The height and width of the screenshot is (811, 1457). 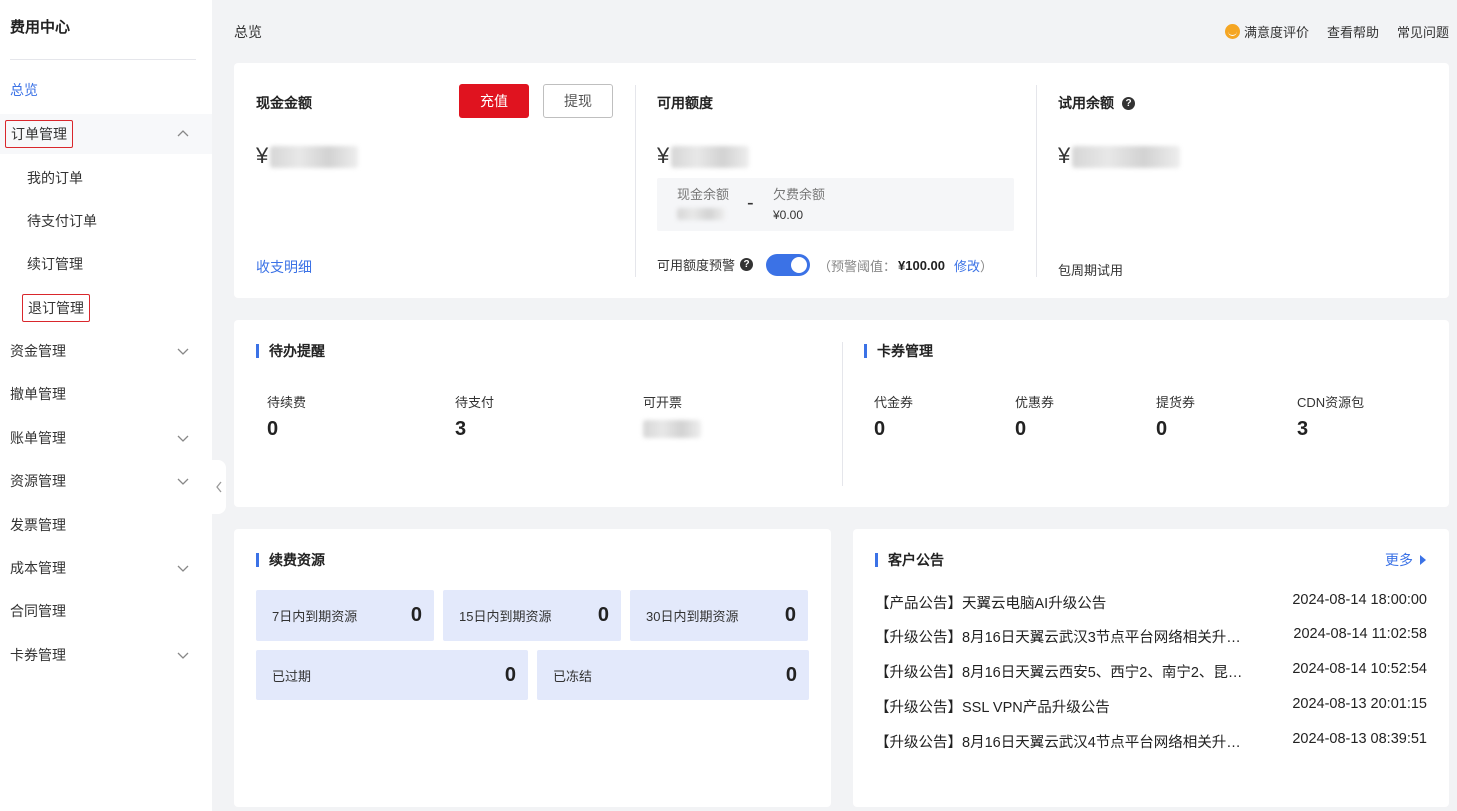 What do you see at coordinates (106, 481) in the screenshot?
I see `sidebar-item-resource-management: 资源管理` at bounding box center [106, 481].